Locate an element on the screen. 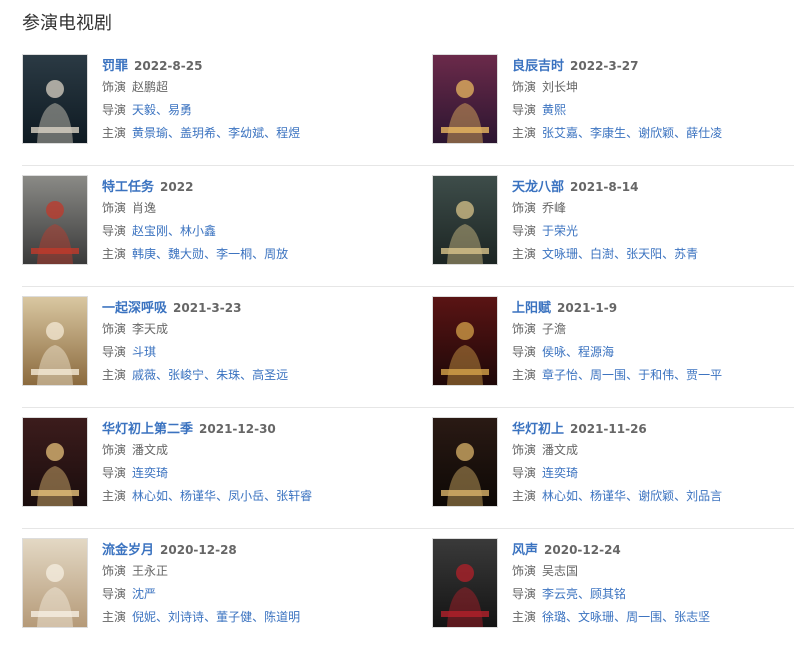  drama-title-link: 华灯初上 is located at coordinates (538, 429).